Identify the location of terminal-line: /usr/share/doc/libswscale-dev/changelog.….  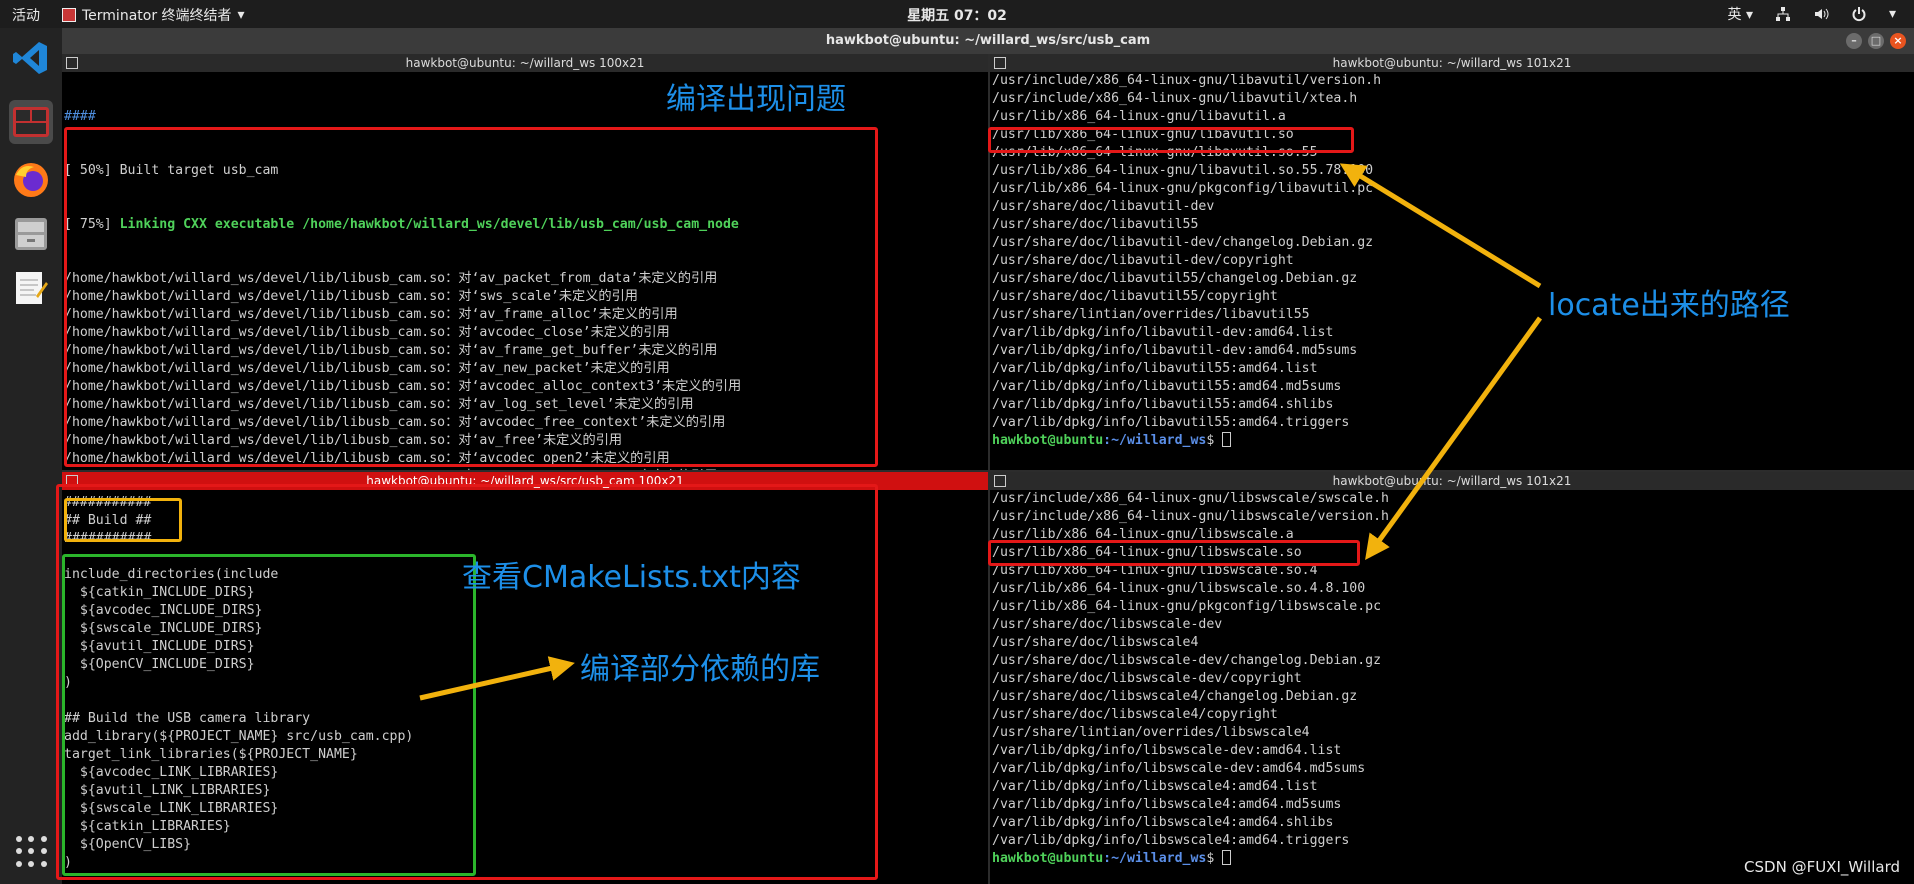
(1187, 660).